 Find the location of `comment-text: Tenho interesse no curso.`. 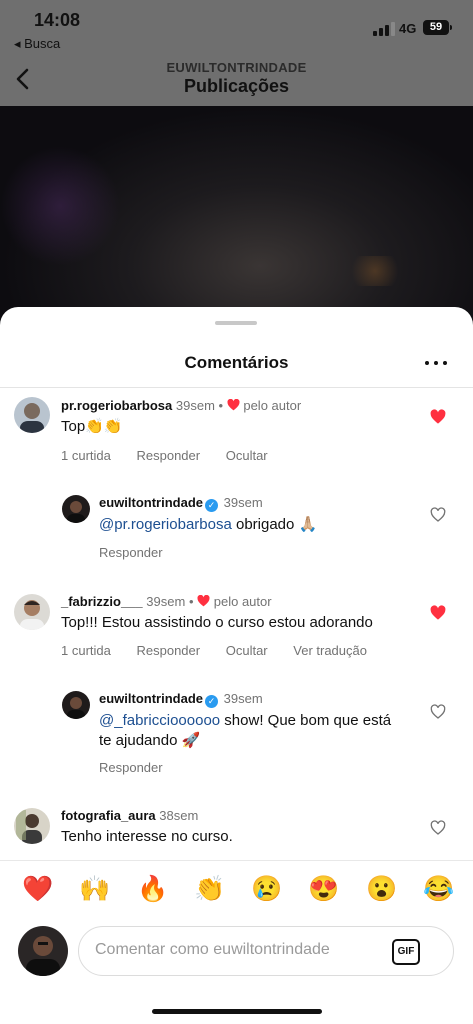

comment-text: Tenho interesse no curso. is located at coordinates (147, 836).